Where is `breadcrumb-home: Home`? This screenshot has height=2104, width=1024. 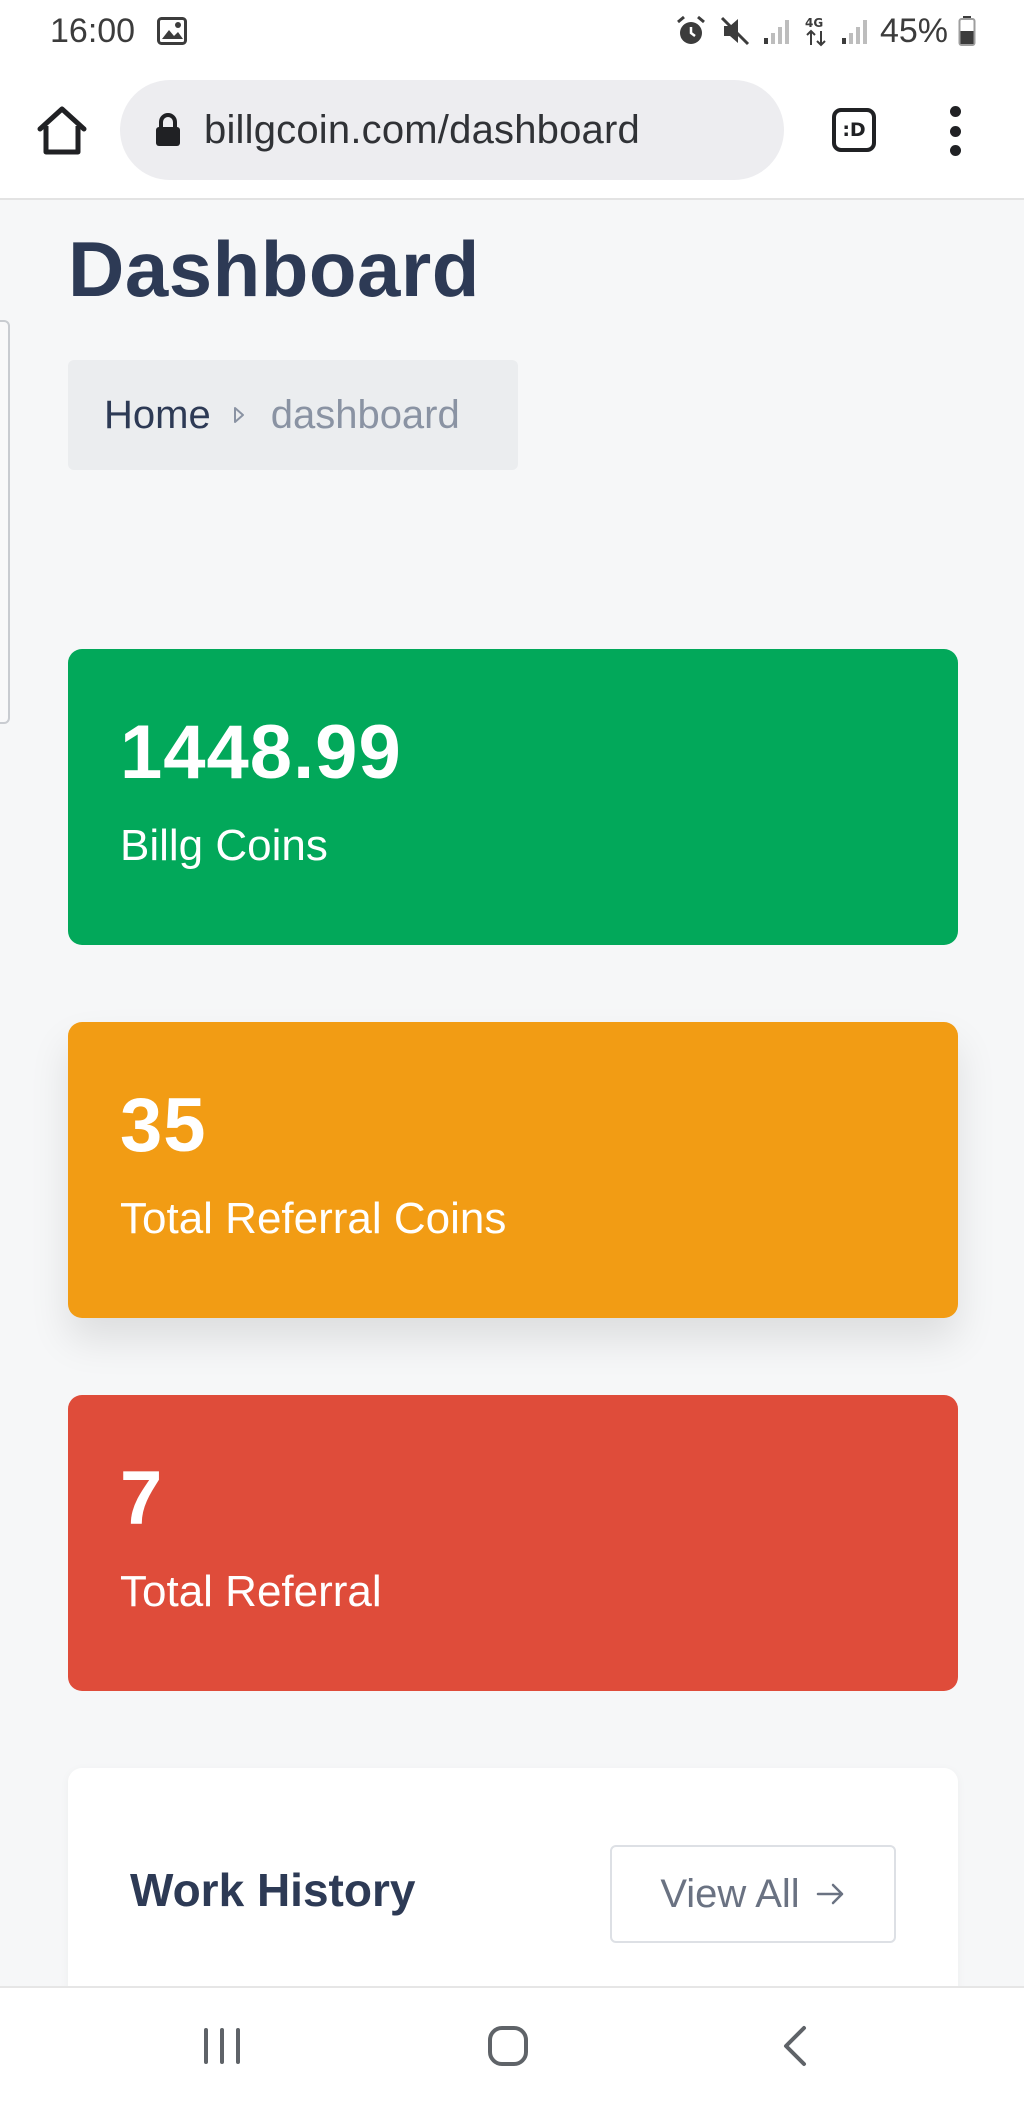 breadcrumb-home: Home is located at coordinates (157, 415).